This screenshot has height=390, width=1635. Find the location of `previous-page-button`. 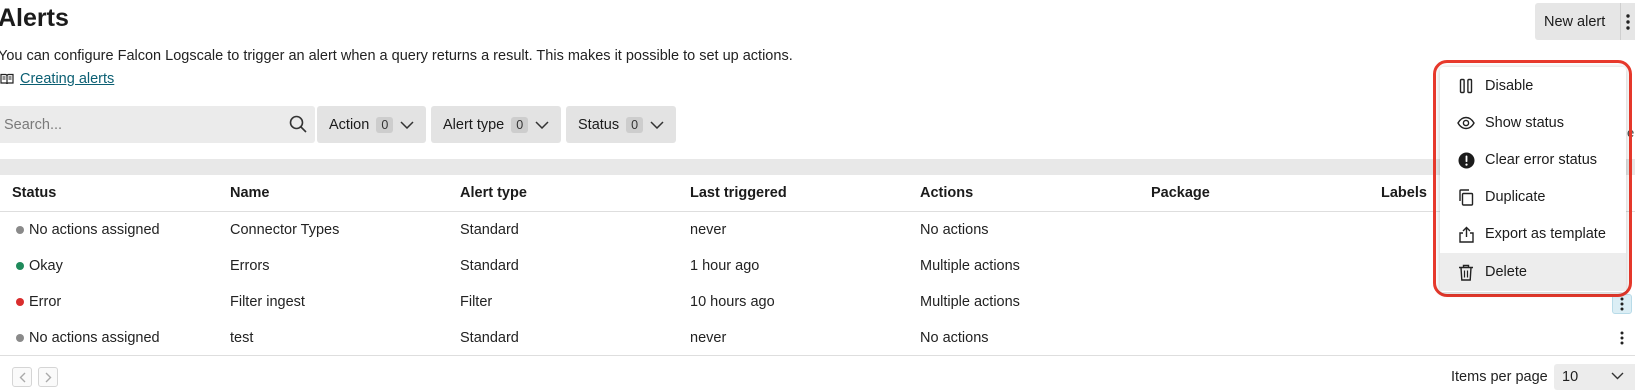

previous-page-button is located at coordinates (22, 377).